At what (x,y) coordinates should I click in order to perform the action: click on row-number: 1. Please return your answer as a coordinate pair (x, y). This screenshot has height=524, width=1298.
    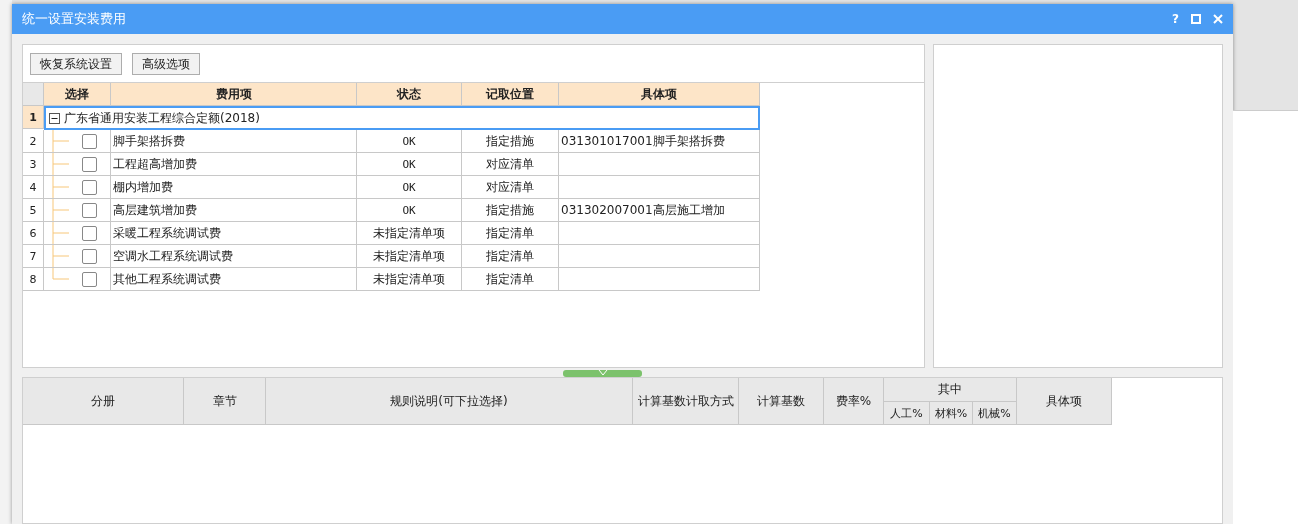
    Looking at the image, I should click on (33, 117).